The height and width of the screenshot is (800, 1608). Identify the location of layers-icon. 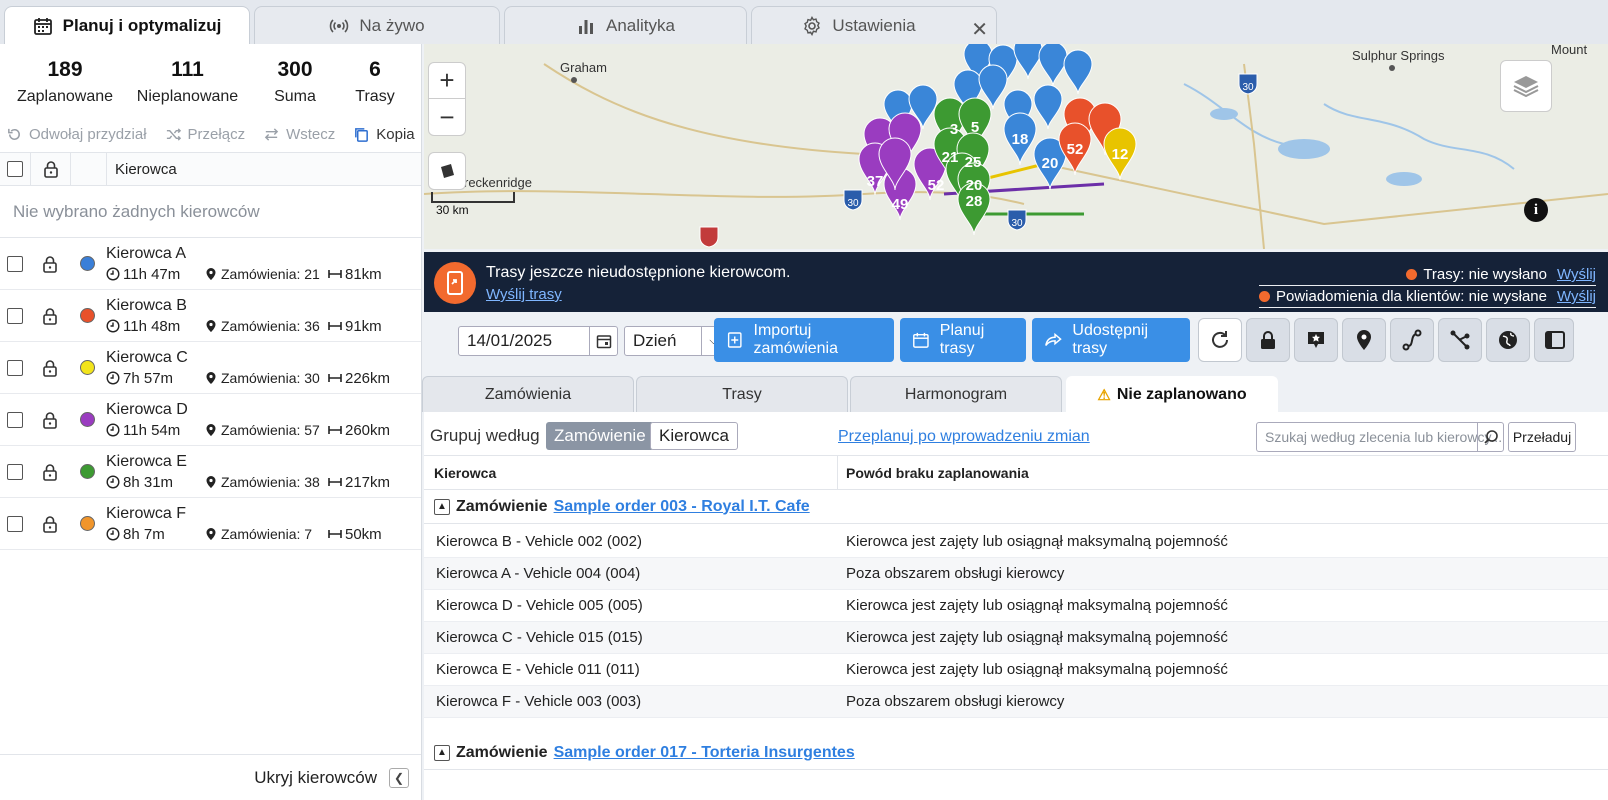
(1526, 86).